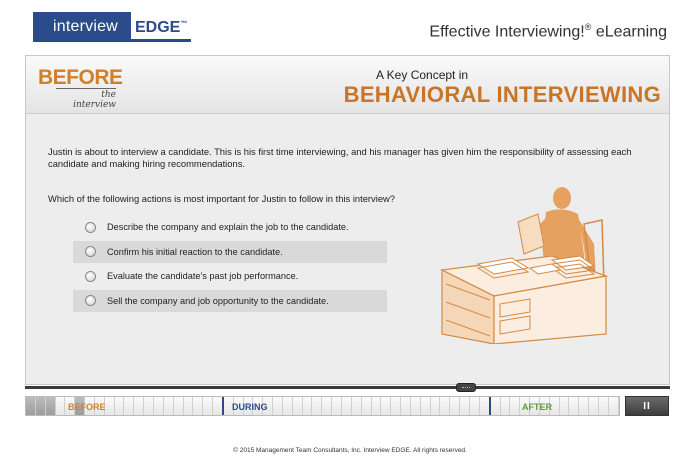  What do you see at coordinates (347, 387) in the screenshot?
I see `progress-track` at bounding box center [347, 387].